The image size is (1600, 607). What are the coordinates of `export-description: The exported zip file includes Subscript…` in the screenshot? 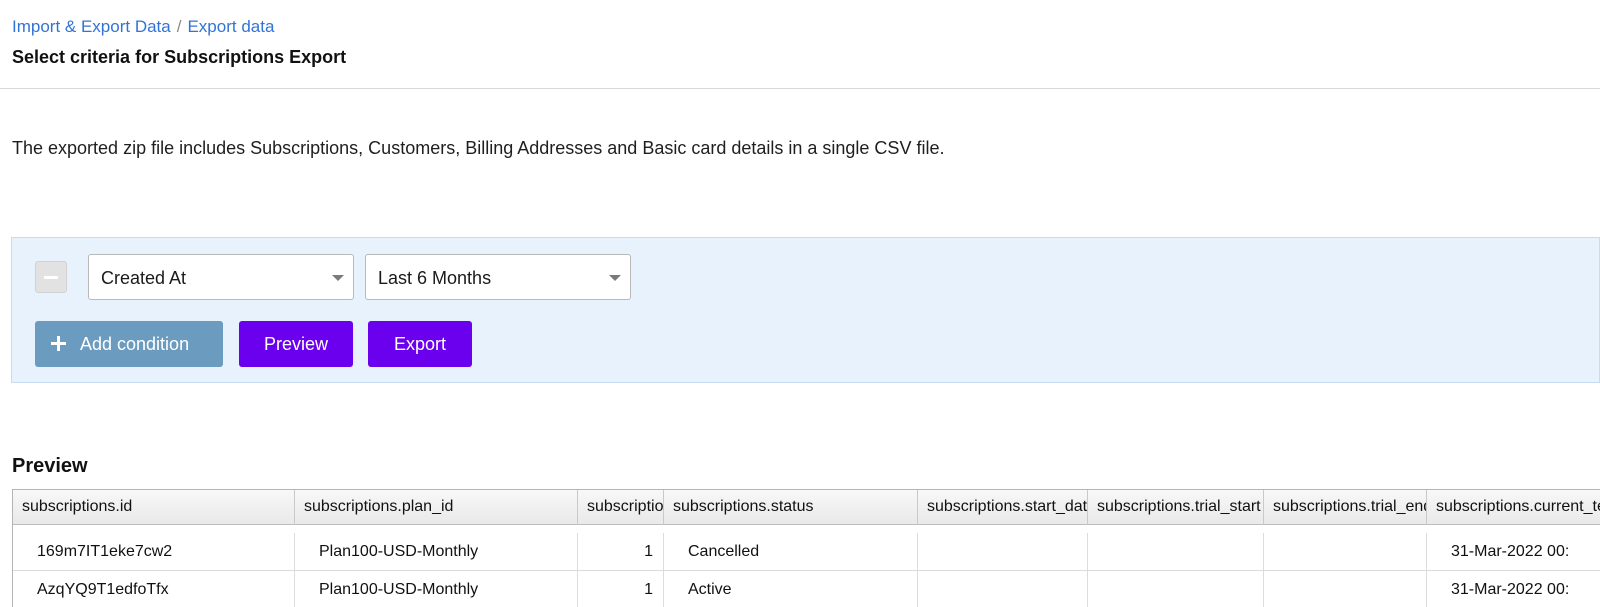 It's located at (478, 148).